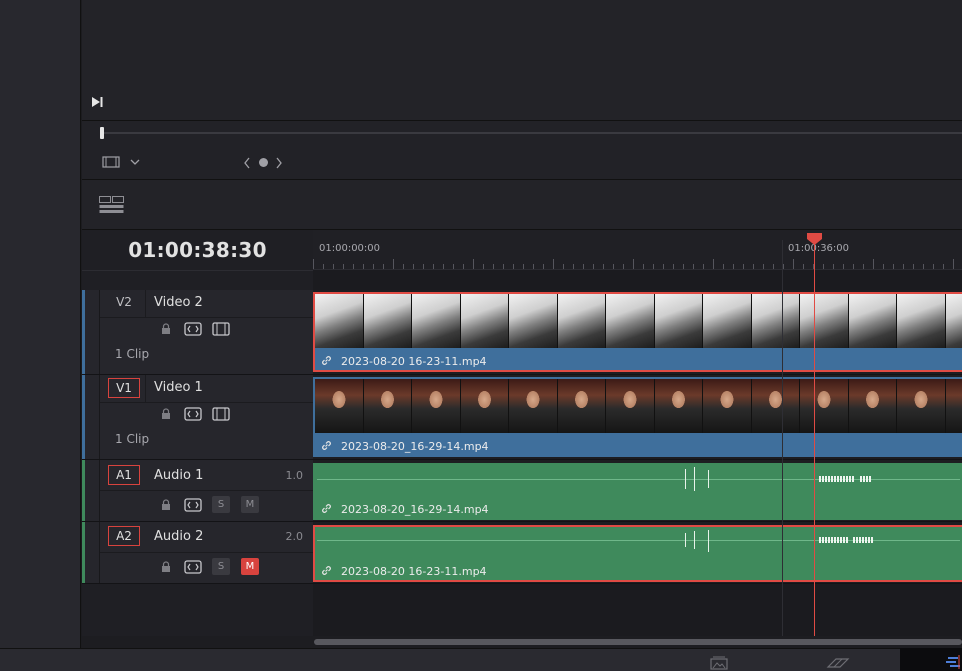 The width and height of the screenshot is (962, 671). I want to click on skip-to-end-icon, so click(97, 101).